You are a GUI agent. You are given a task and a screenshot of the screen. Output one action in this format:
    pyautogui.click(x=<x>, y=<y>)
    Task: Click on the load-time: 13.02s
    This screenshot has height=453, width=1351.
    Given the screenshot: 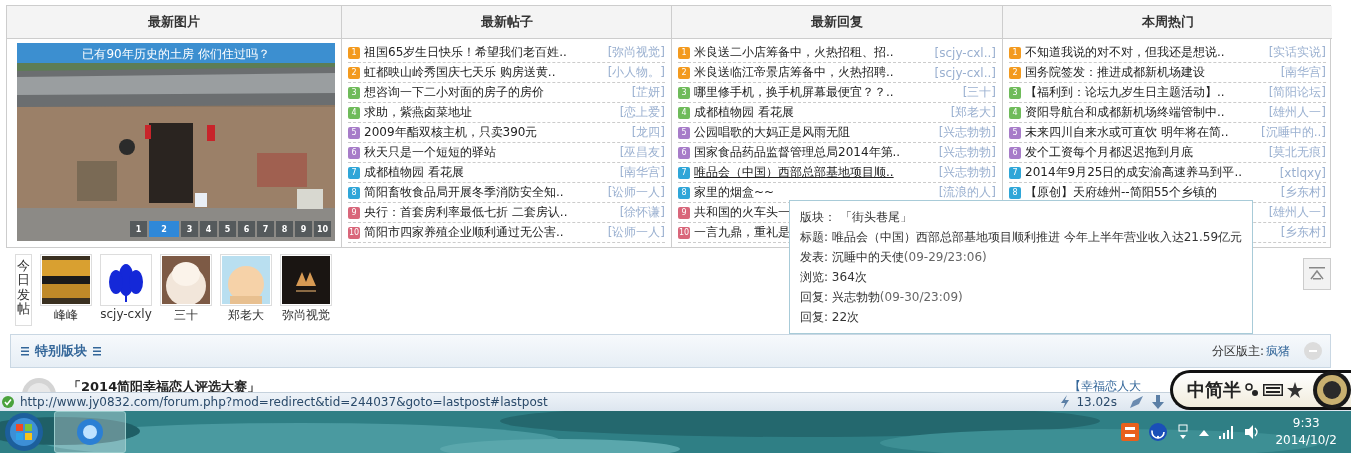 What is the action you would take?
    pyautogui.click(x=1096, y=402)
    